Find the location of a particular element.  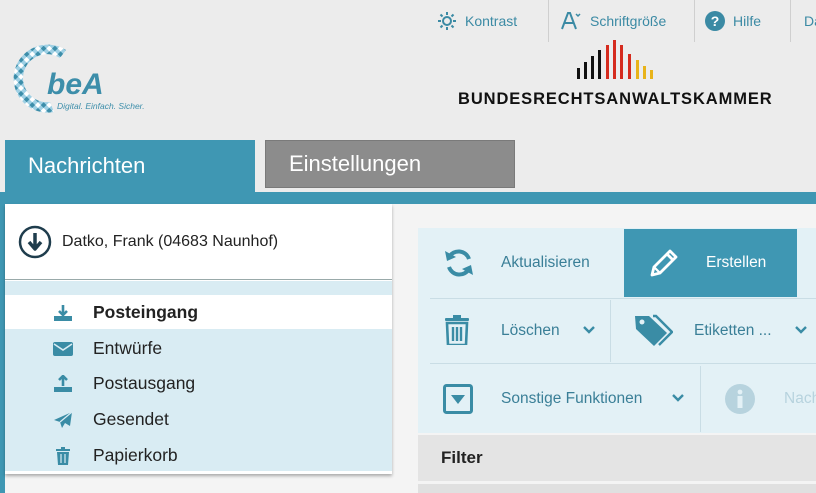

pencil-icon is located at coordinates (664, 265).